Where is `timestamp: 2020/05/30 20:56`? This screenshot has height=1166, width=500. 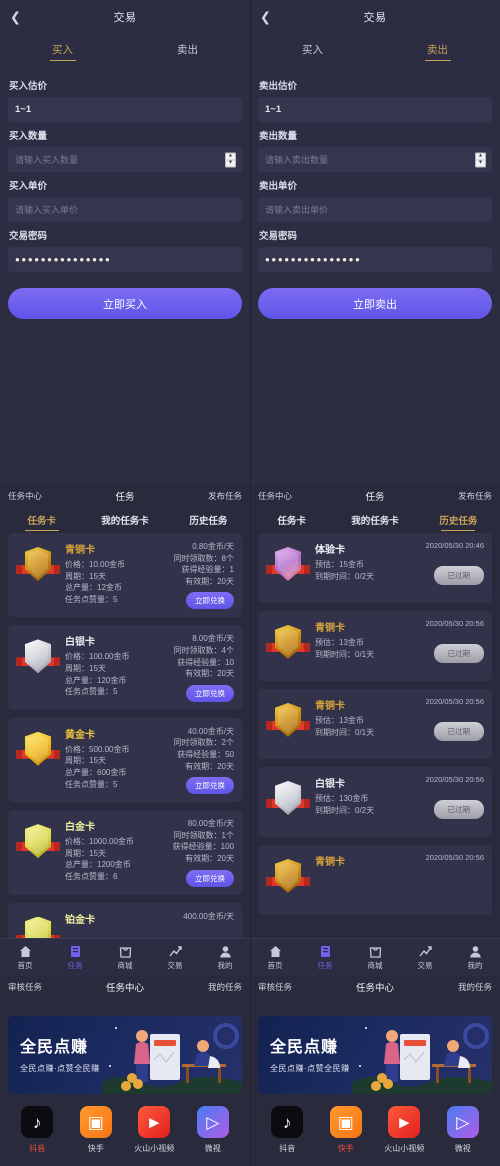 timestamp: 2020/05/30 20:56 is located at coordinates (454, 779).